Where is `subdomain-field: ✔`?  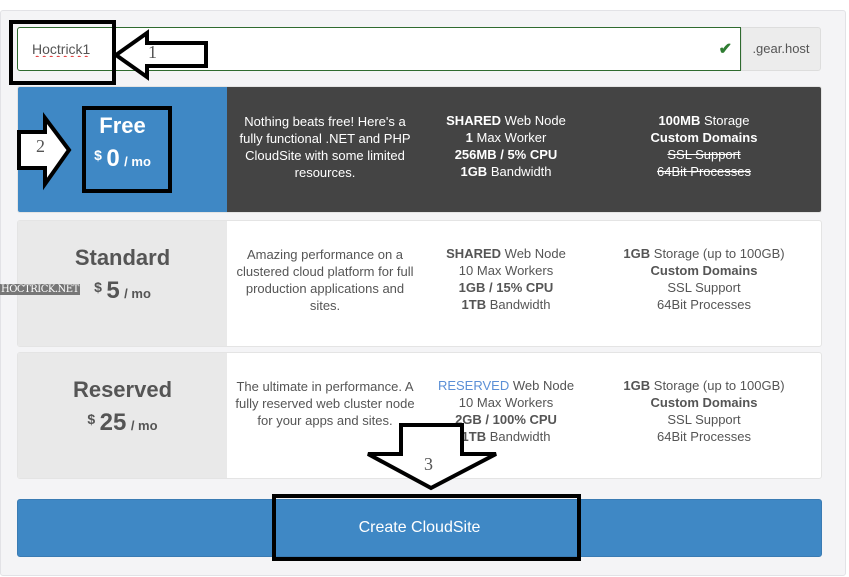
subdomain-field: ✔ is located at coordinates (379, 49).